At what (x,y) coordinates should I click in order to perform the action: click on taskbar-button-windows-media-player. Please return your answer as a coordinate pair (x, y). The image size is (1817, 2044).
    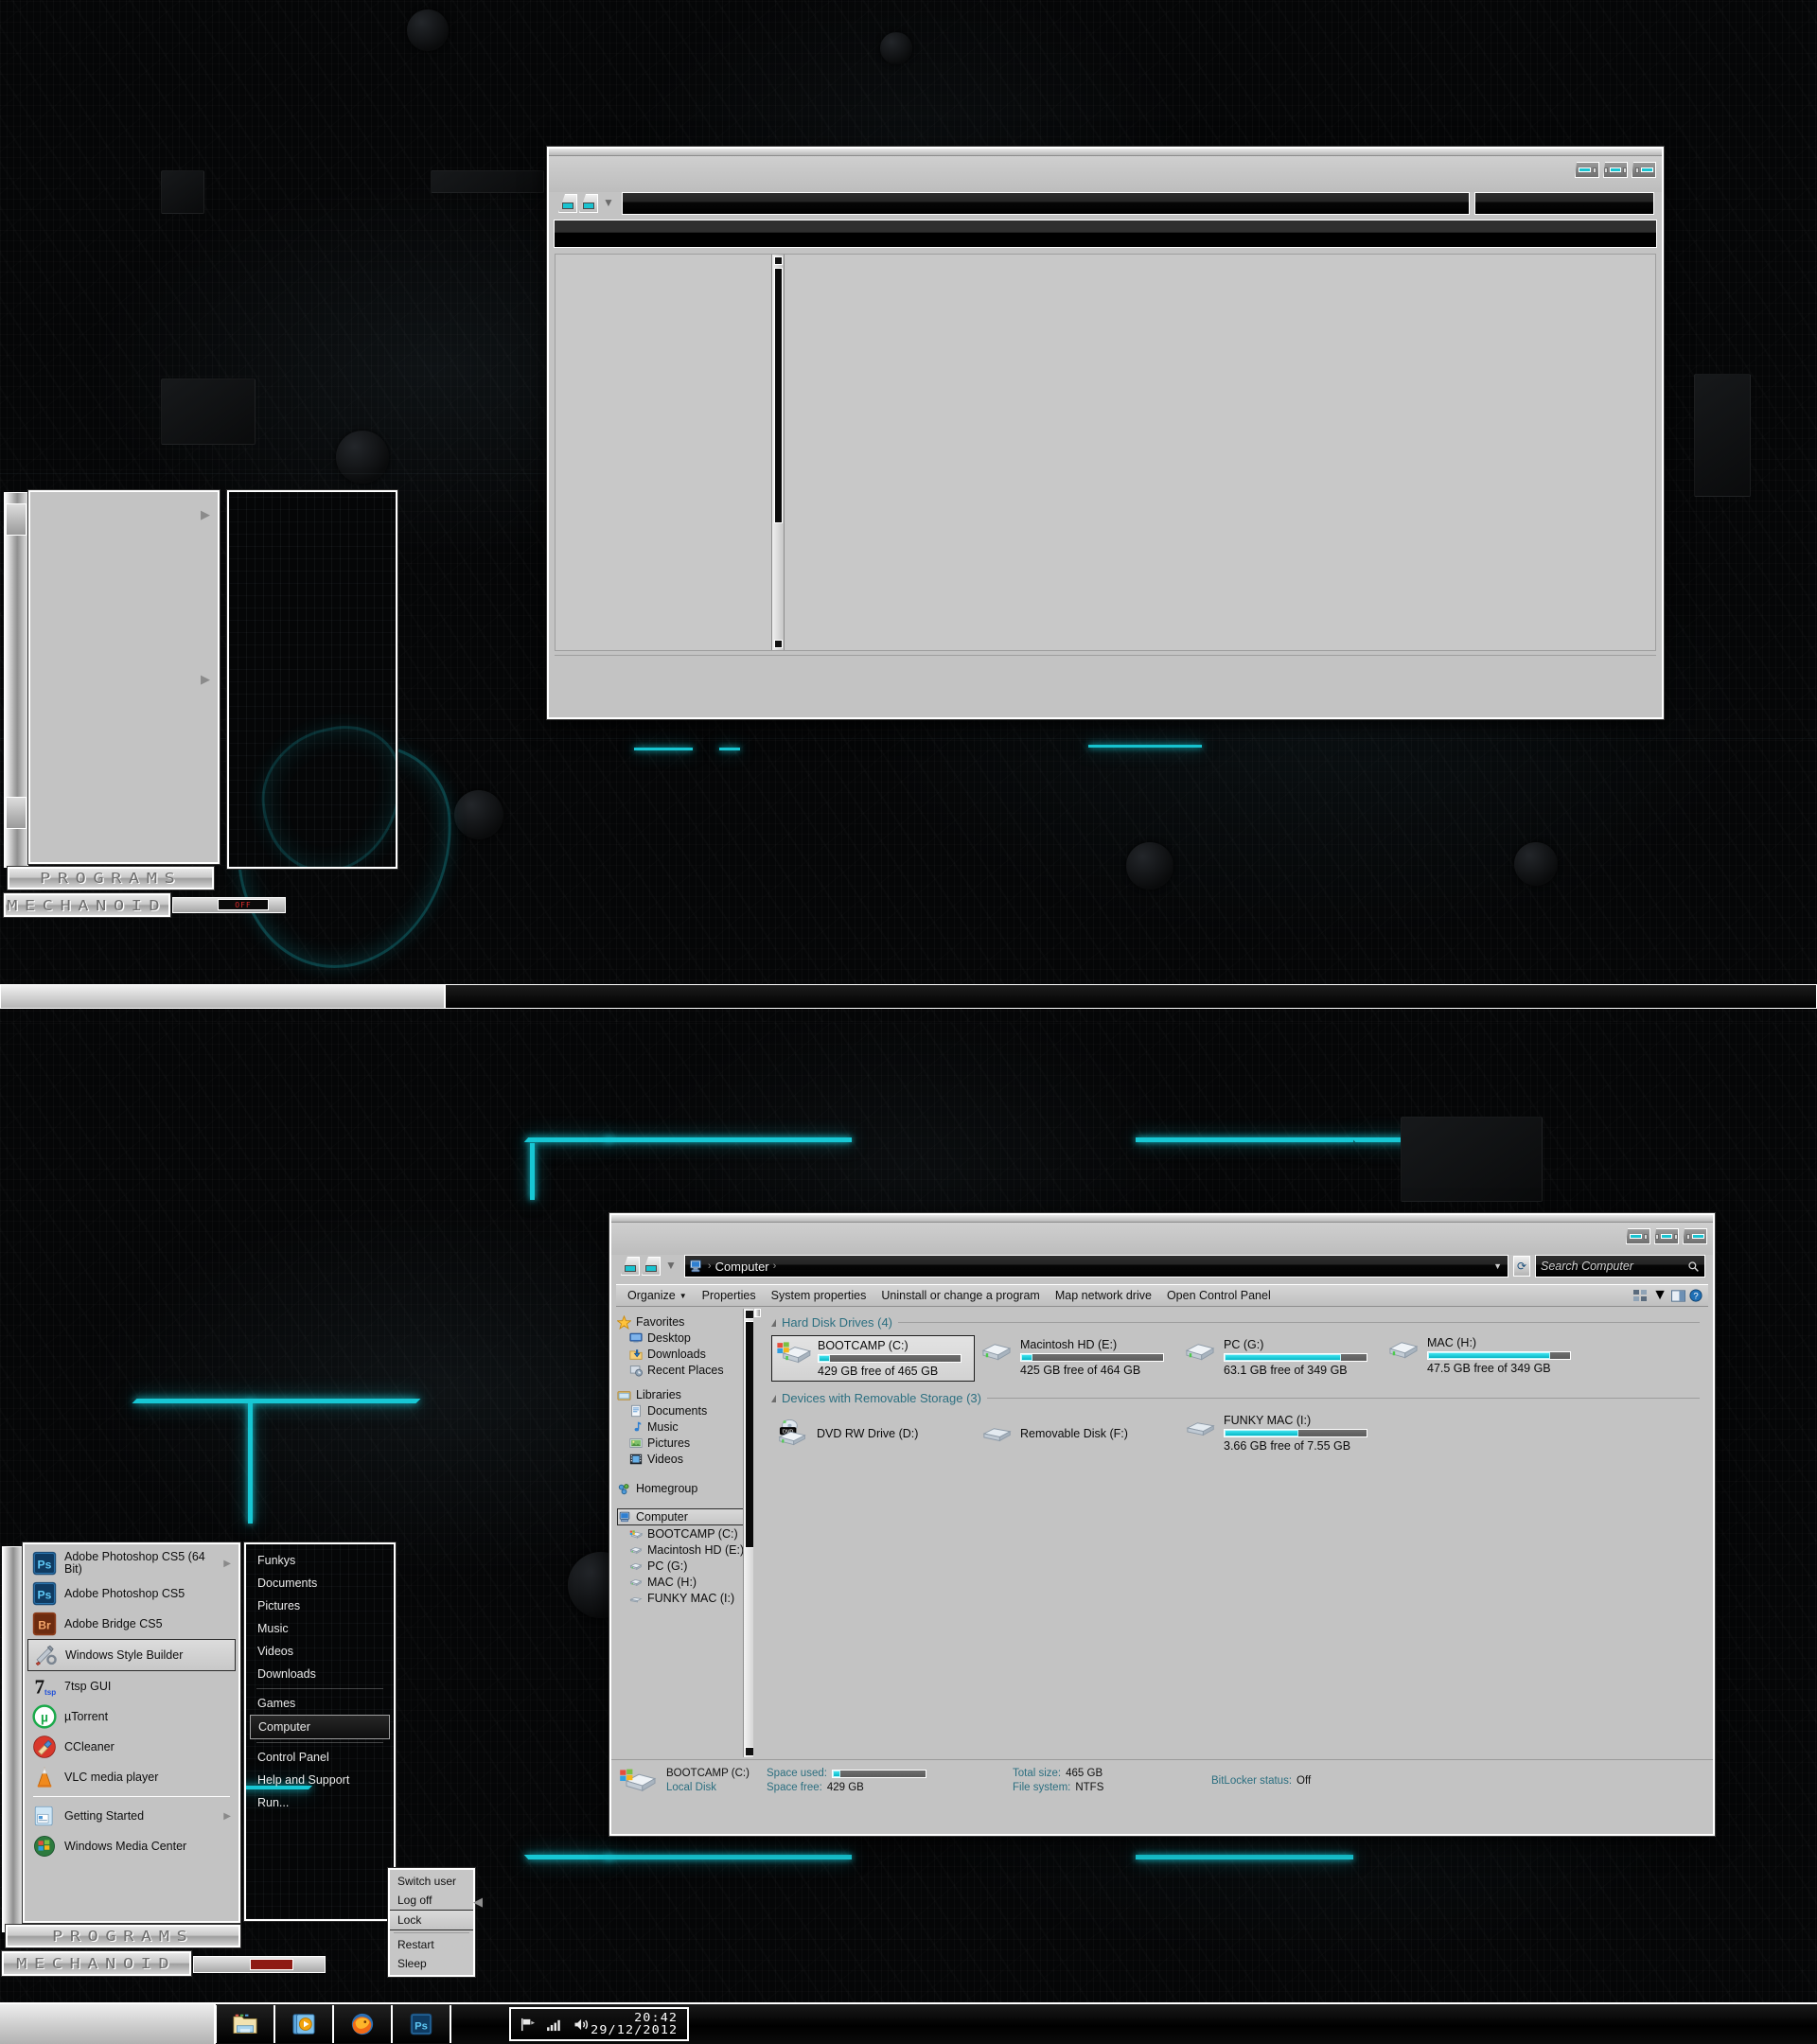
    Looking at the image, I should click on (303, 2024).